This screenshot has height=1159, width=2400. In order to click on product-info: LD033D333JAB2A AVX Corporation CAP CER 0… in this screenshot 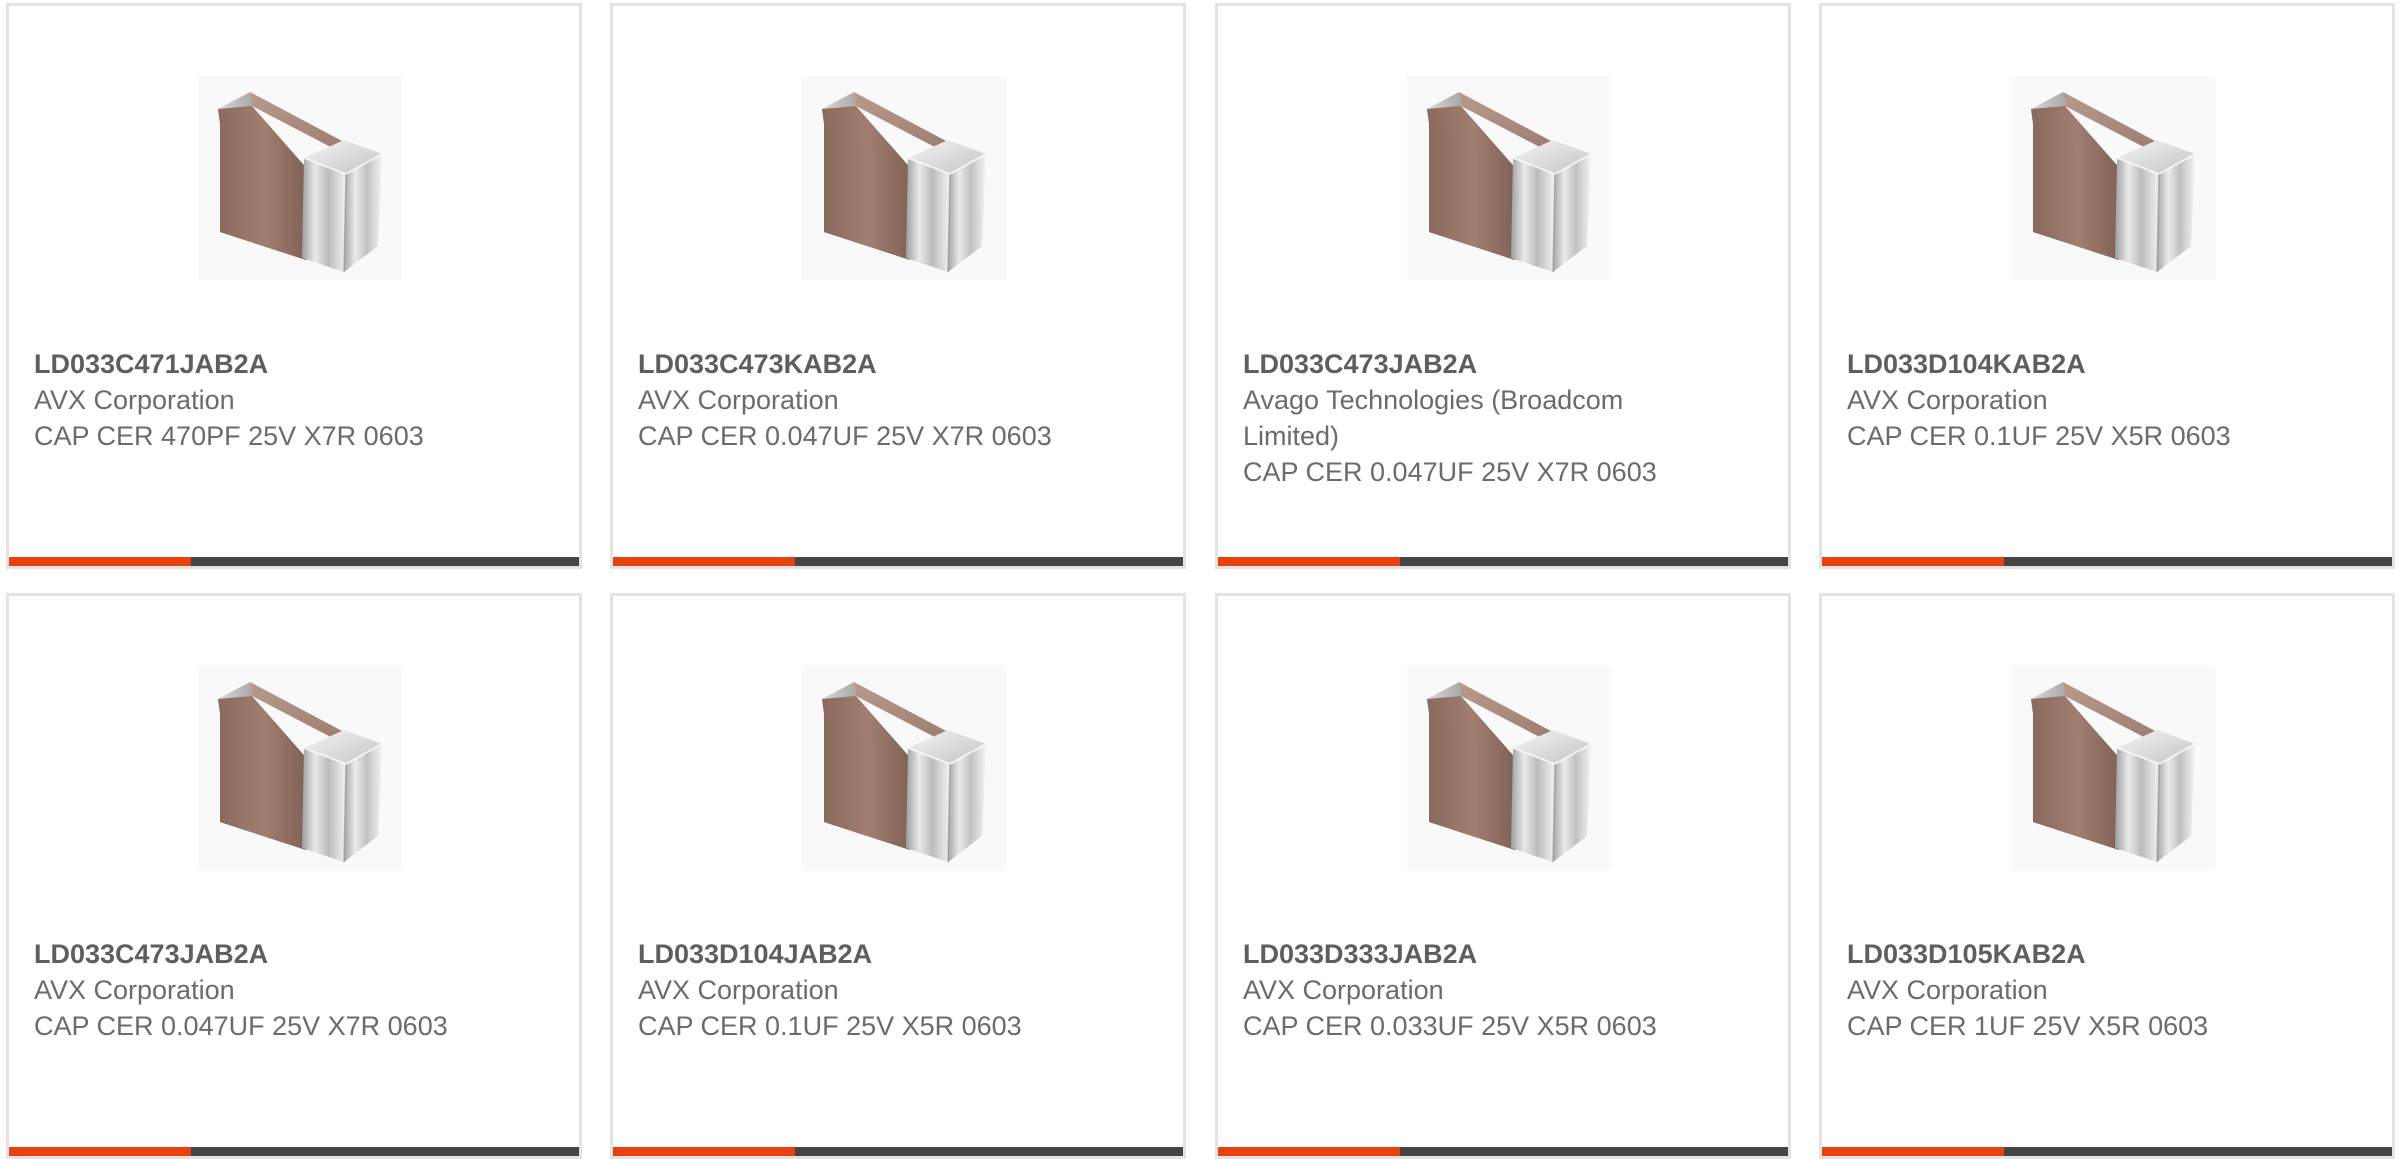, I will do `click(1453, 990)`.